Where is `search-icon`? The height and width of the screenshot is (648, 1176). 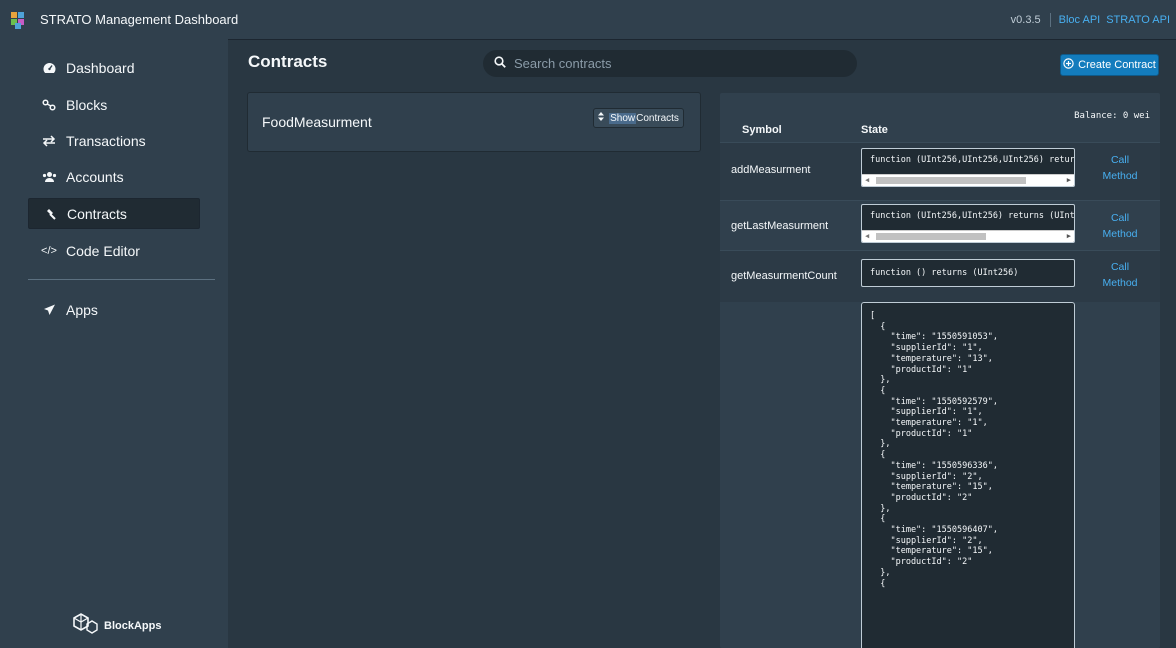
search-icon is located at coordinates (500, 64).